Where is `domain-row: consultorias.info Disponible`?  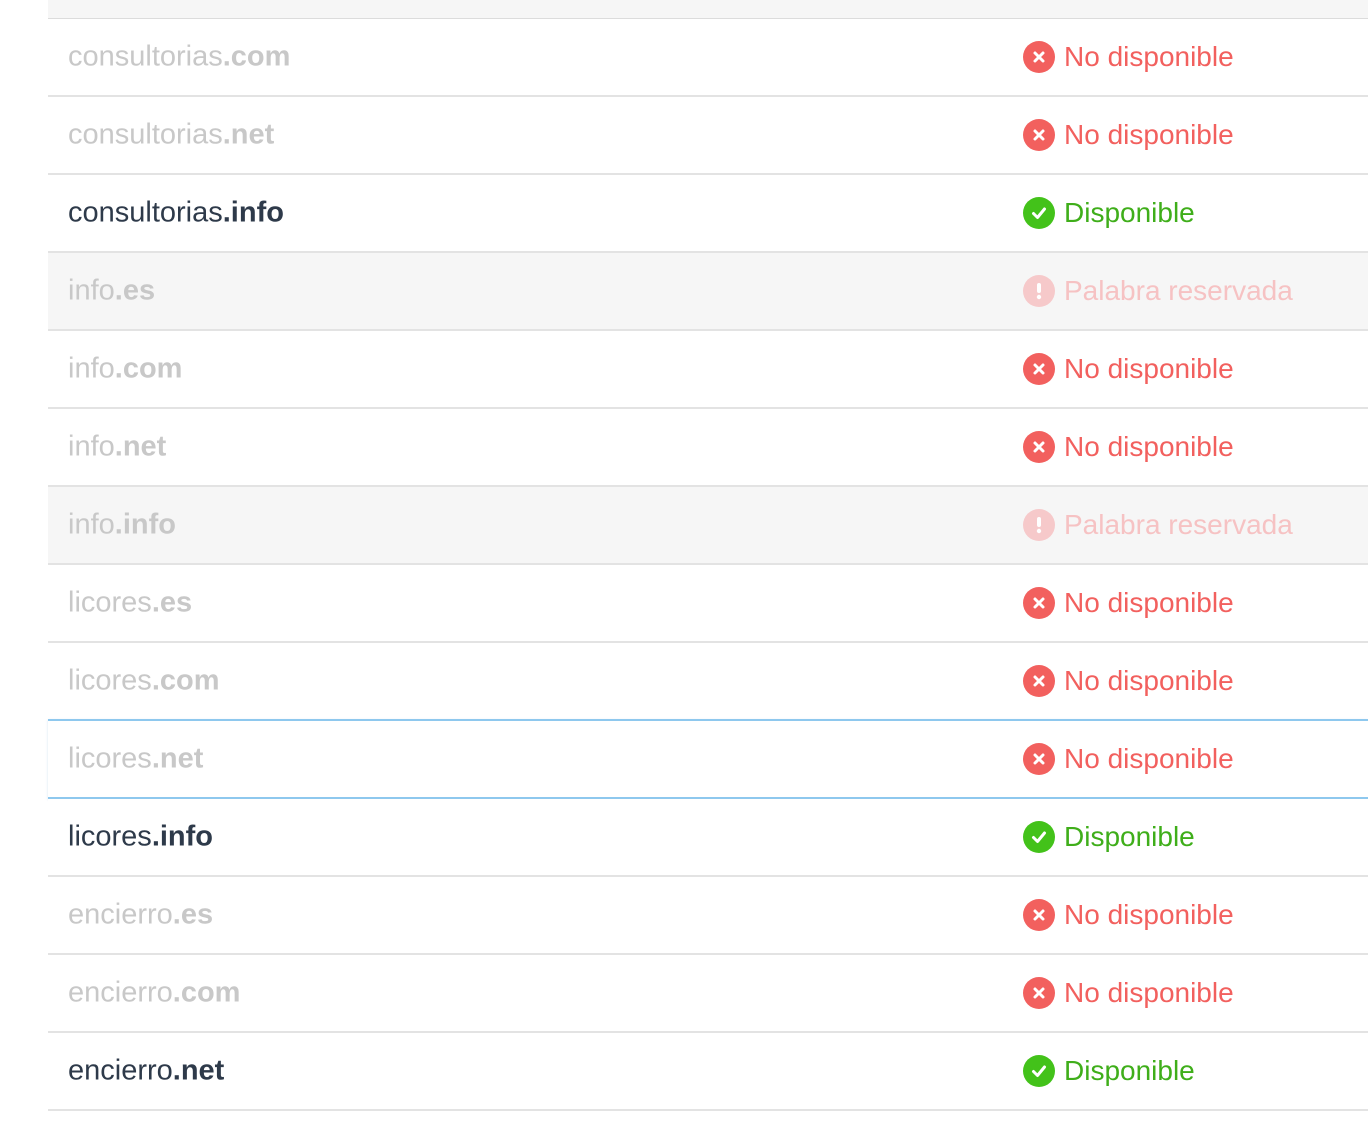 domain-row: consultorias.info Disponible is located at coordinates (708, 214).